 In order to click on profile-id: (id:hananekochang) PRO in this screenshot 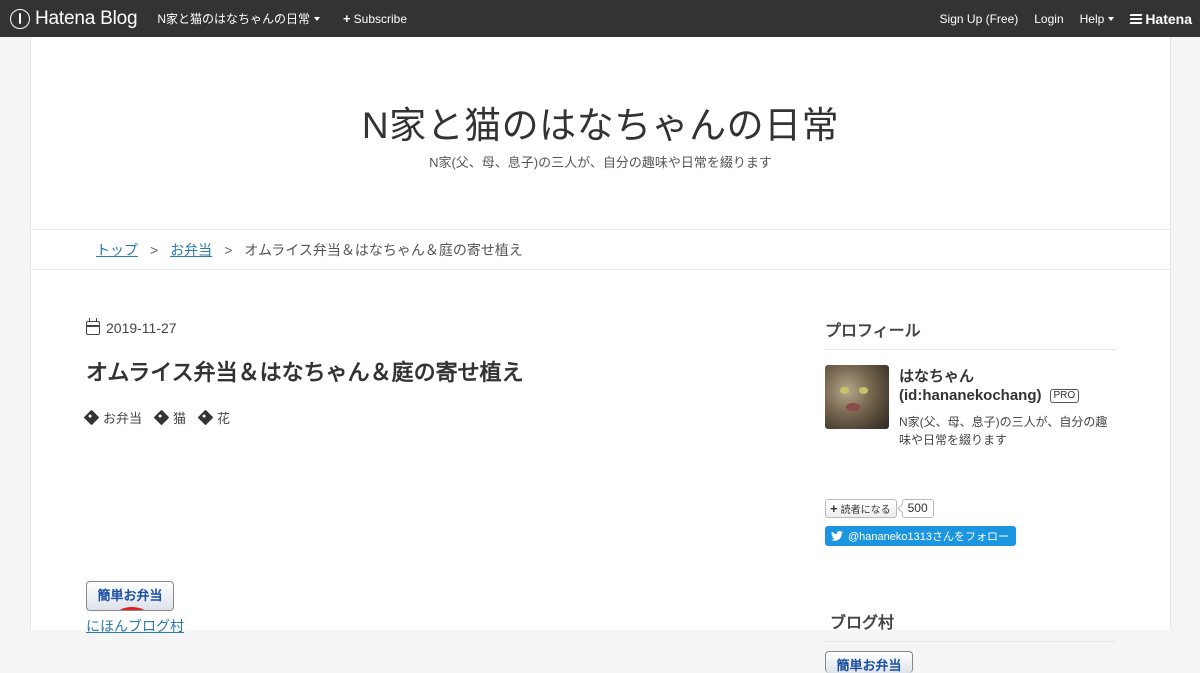, I will do `click(989, 395)`.